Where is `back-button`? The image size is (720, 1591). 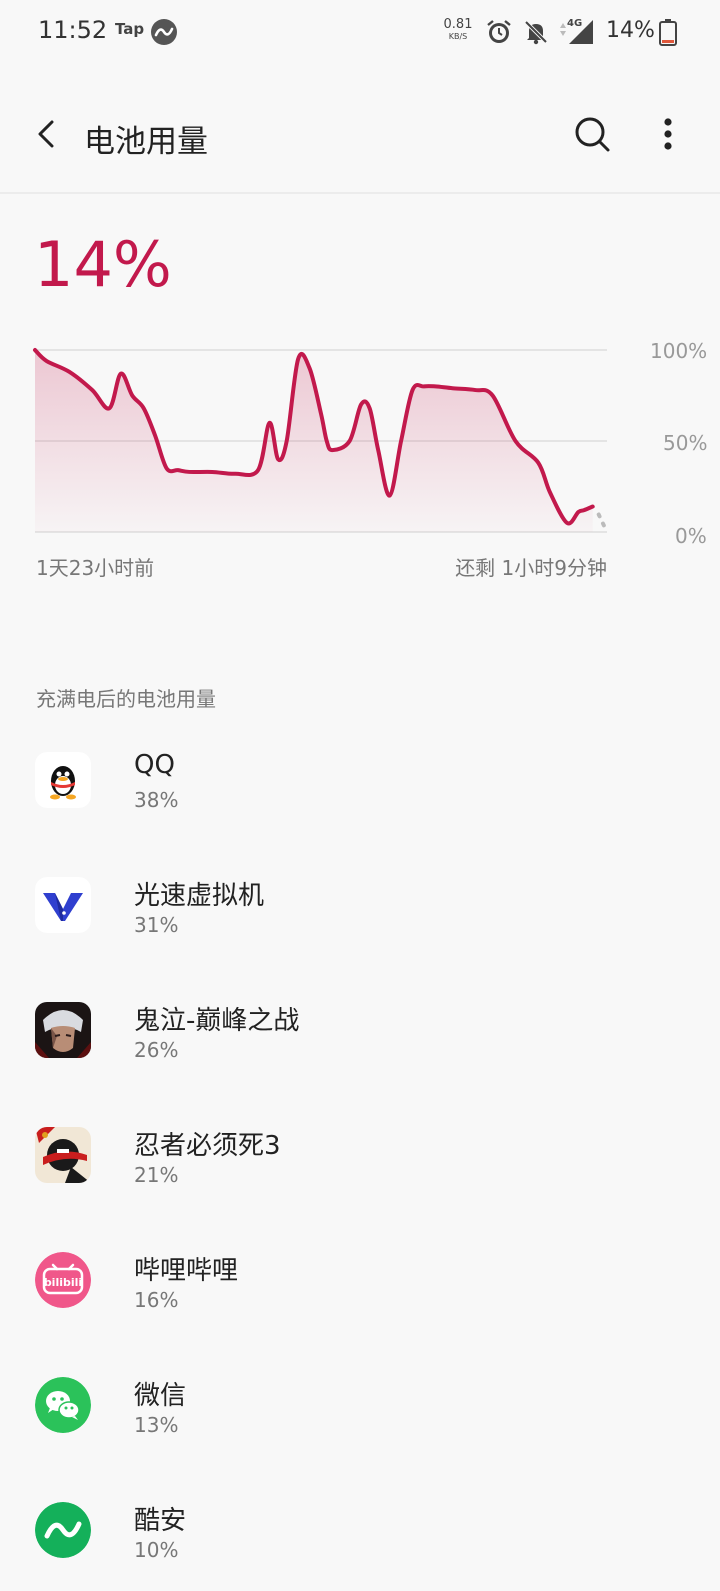 back-button is located at coordinates (46, 134).